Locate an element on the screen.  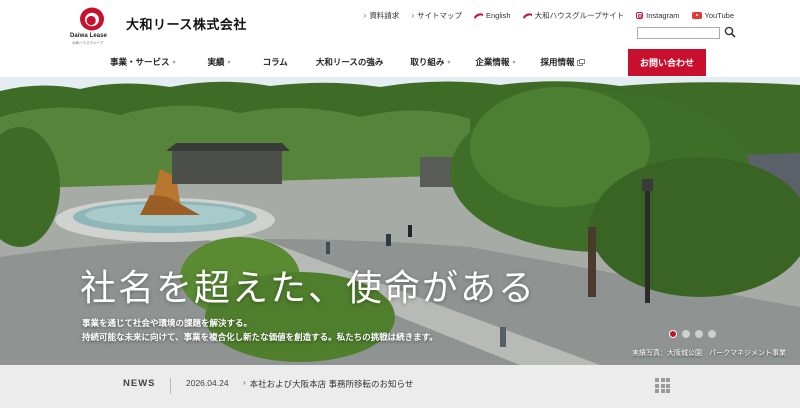
nav-item-label: コラム is located at coordinates (275, 62).